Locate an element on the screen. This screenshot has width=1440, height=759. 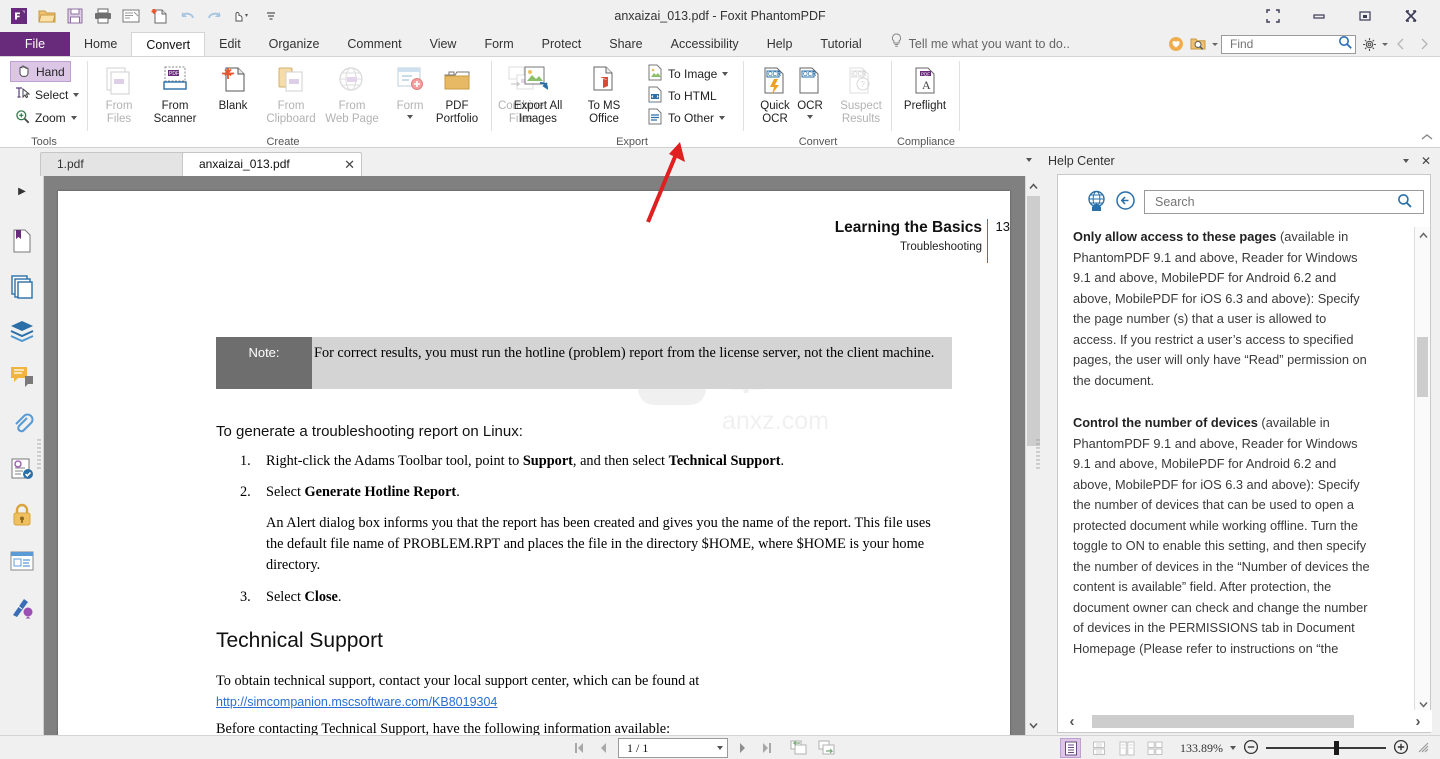
help-hscroll-track is located at coordinates (1245, 721).